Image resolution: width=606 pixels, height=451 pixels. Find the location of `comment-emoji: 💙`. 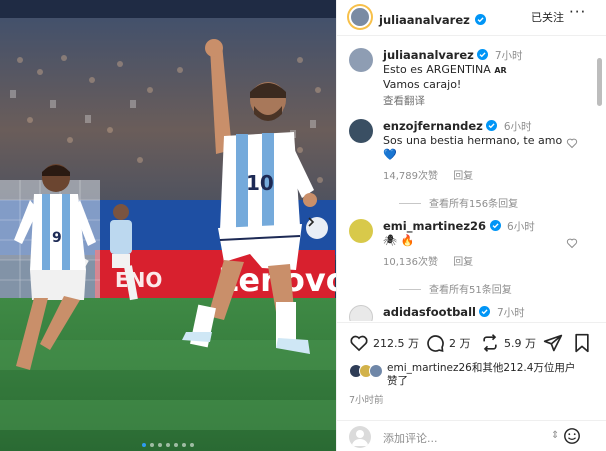

comment-emoji: 💙 is located at coordinates (390, 154).